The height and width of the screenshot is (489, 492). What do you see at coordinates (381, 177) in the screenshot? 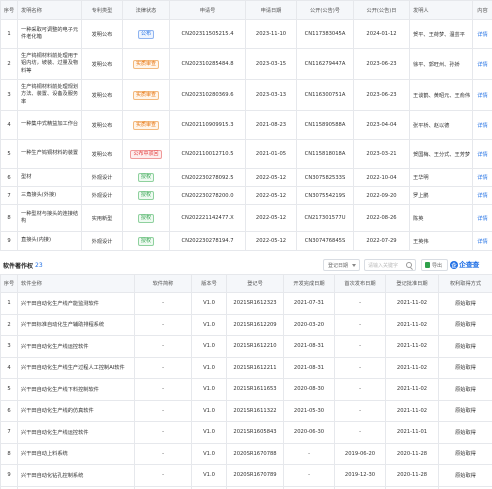
I see `publication-date: 2022-10-04` at bounding box center [381, 177].